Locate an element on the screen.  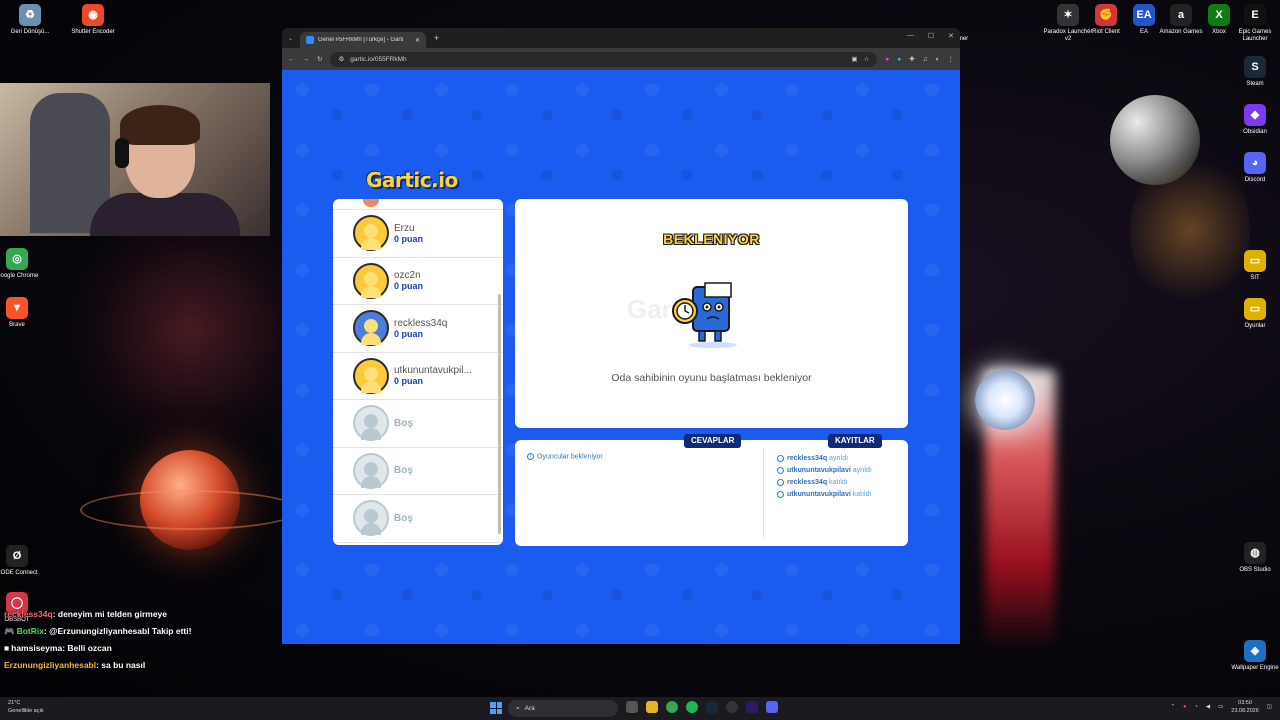
partial-avatar is located at coordinates (371, 203).